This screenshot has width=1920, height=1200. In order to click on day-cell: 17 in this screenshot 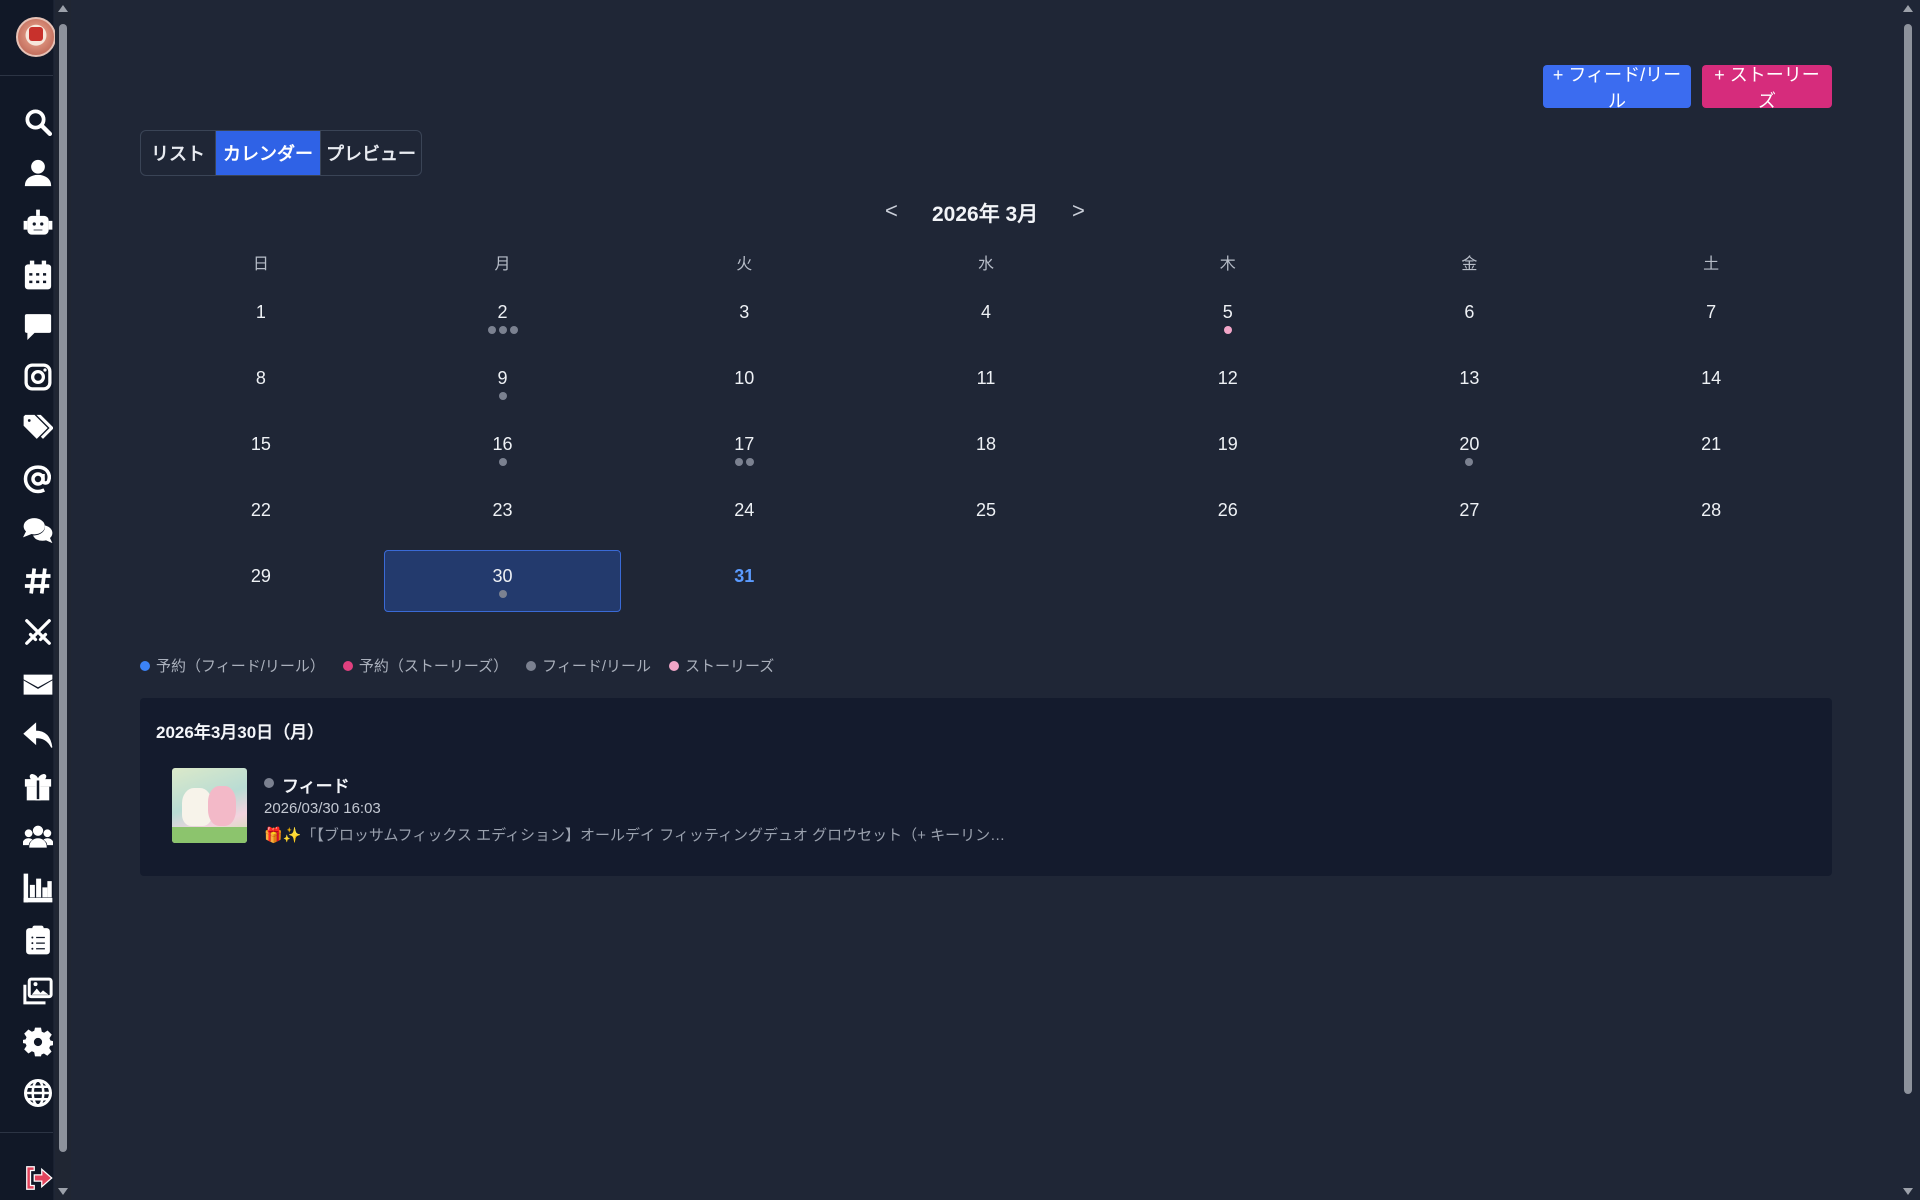, I will do `click(744, 449)`.